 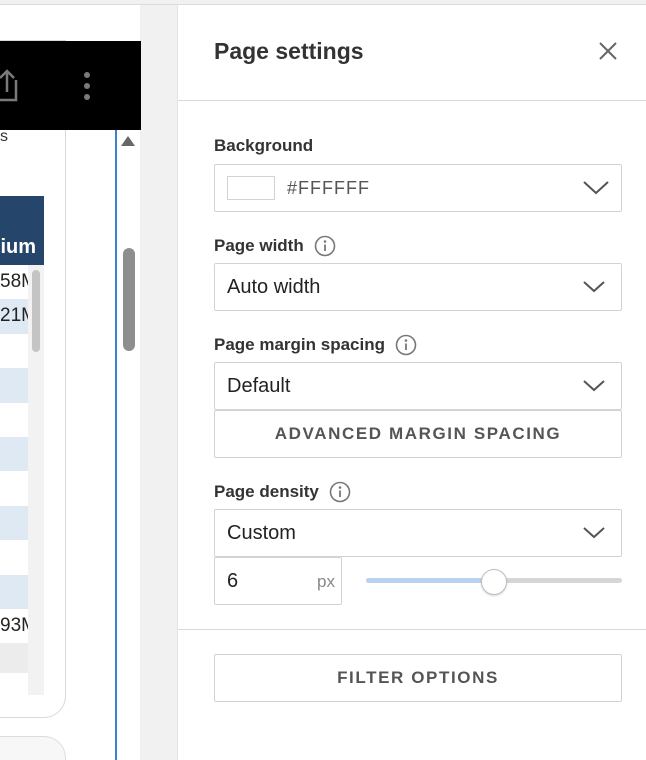 I want to click on panel-title: Page settings, so click(x=289, y=51).